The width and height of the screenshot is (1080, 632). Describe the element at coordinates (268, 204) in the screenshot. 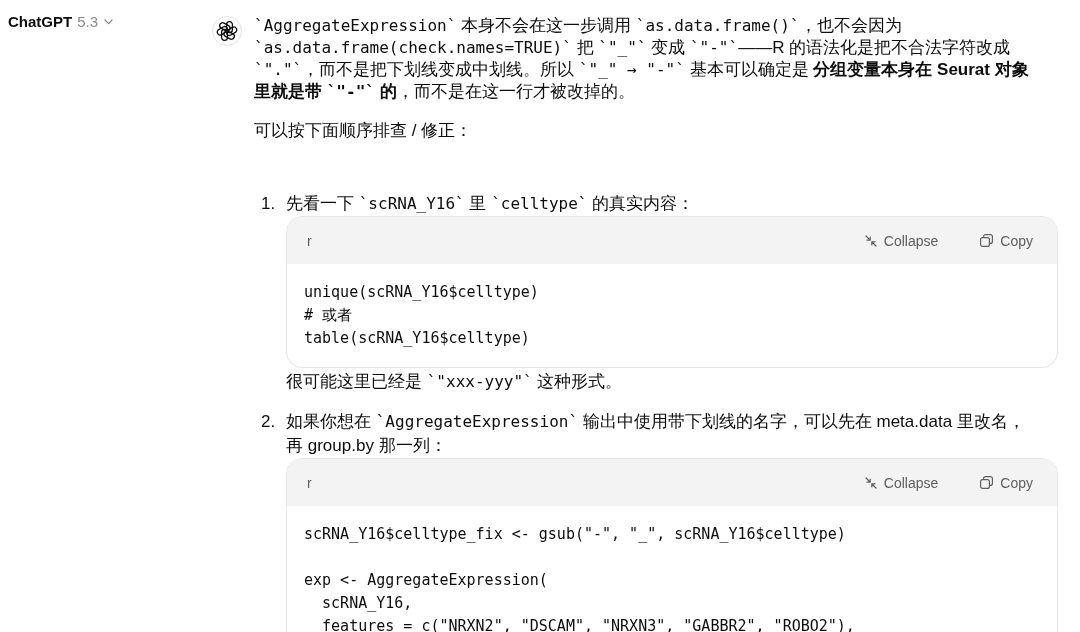

I see `list-number: 1.` at that location.